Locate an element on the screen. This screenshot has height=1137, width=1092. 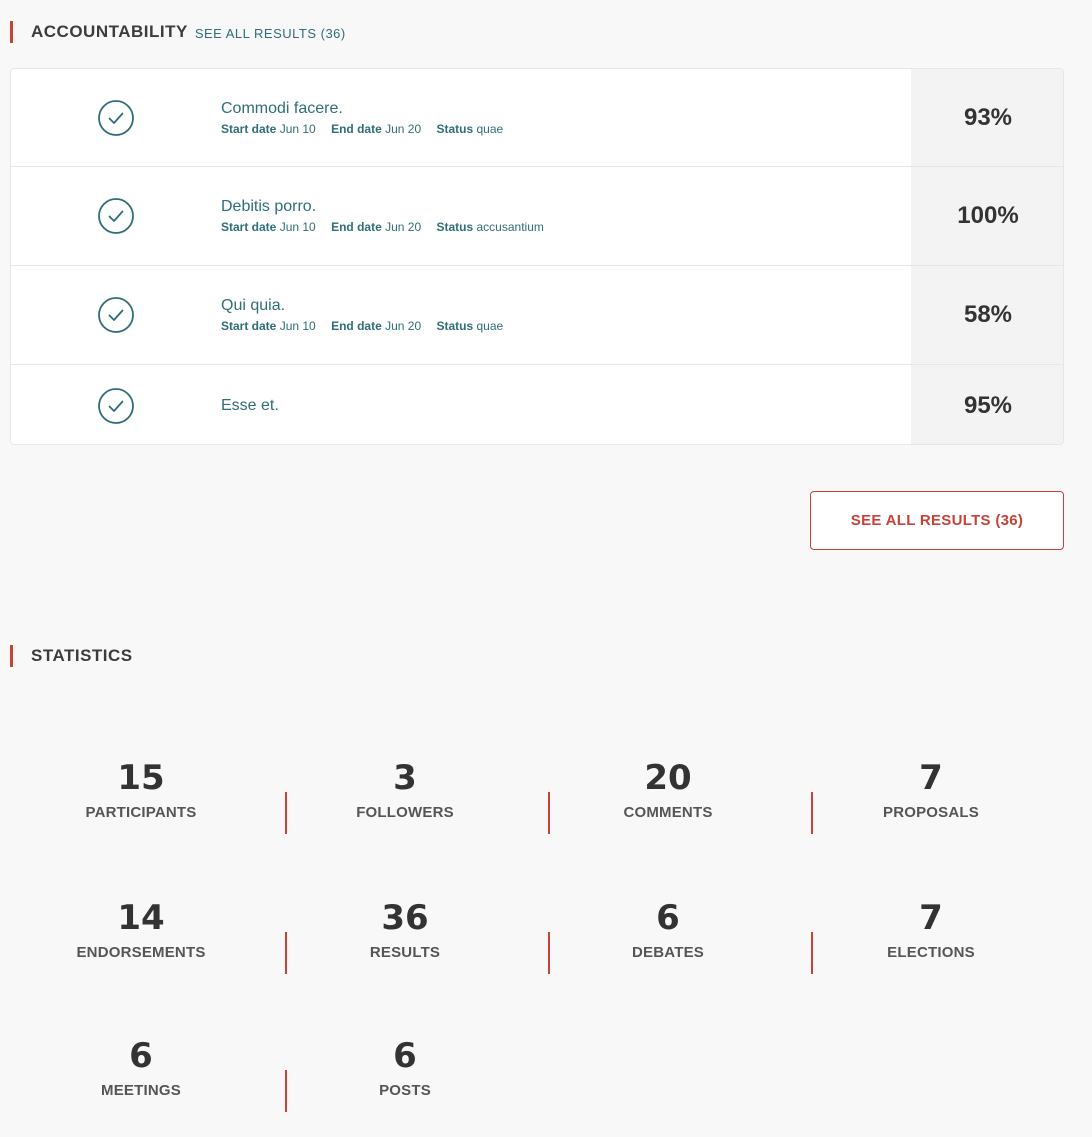
accountability-heading: ACCOUNTABILITY SEE ALL RESULTS (36) is located at coordinates (178, 32).